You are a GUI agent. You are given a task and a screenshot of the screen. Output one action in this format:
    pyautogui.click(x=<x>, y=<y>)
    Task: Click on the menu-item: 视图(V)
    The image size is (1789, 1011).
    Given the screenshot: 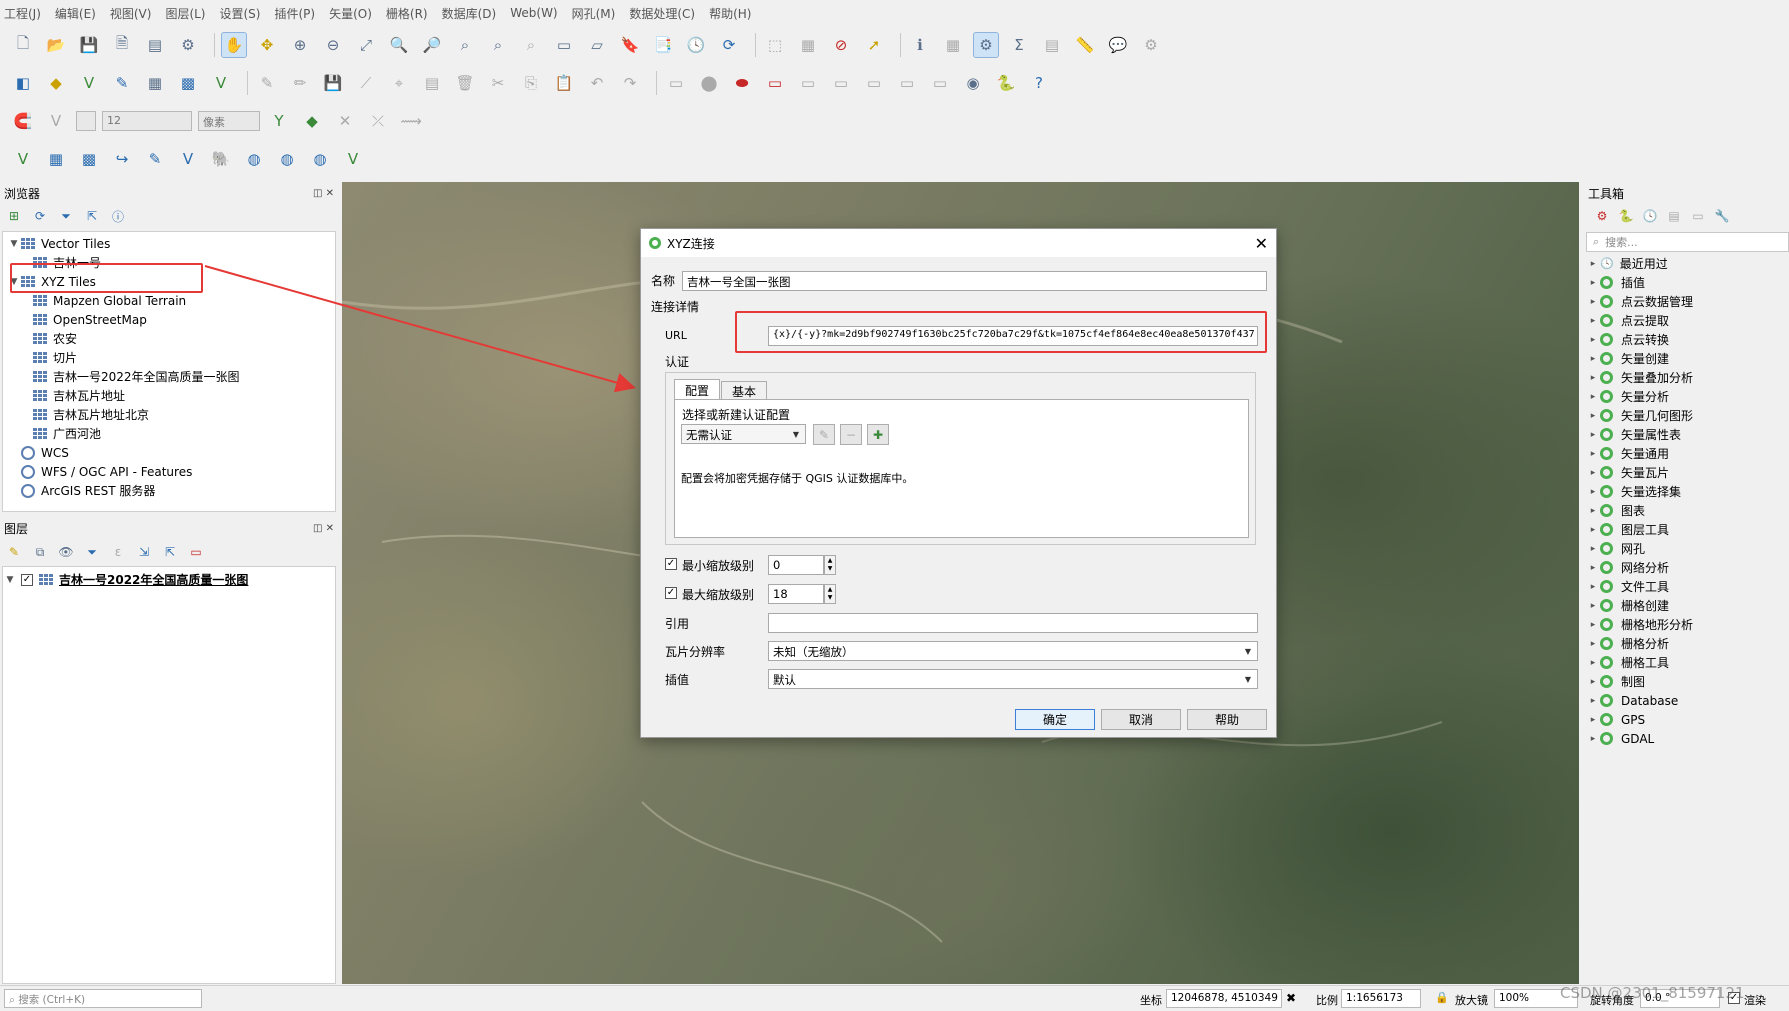 What is the action you would take?
    pyautogui.click(x=131, y=13)
    